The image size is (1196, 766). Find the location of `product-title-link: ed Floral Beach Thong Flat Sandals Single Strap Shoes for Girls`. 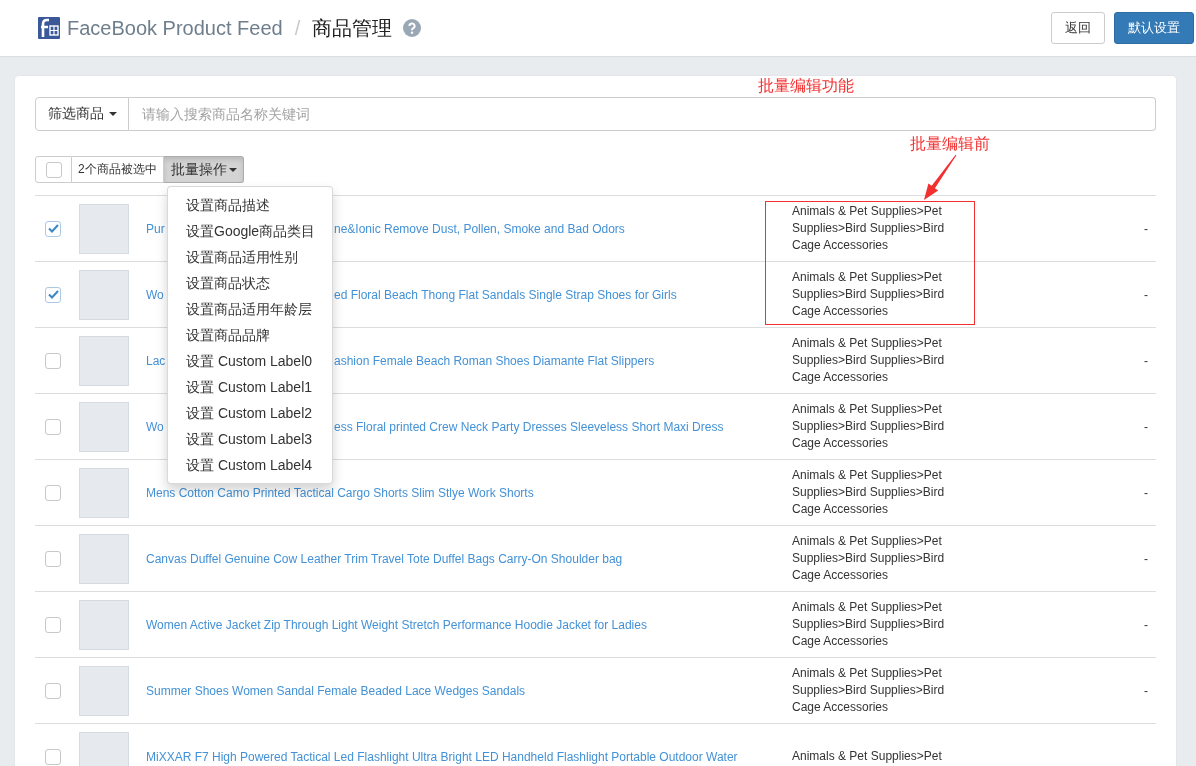

product-title-link: ed Floral Beach Thong Flat Sandals Single Strap Shoes for Girls is located at coordinates (505, 294).